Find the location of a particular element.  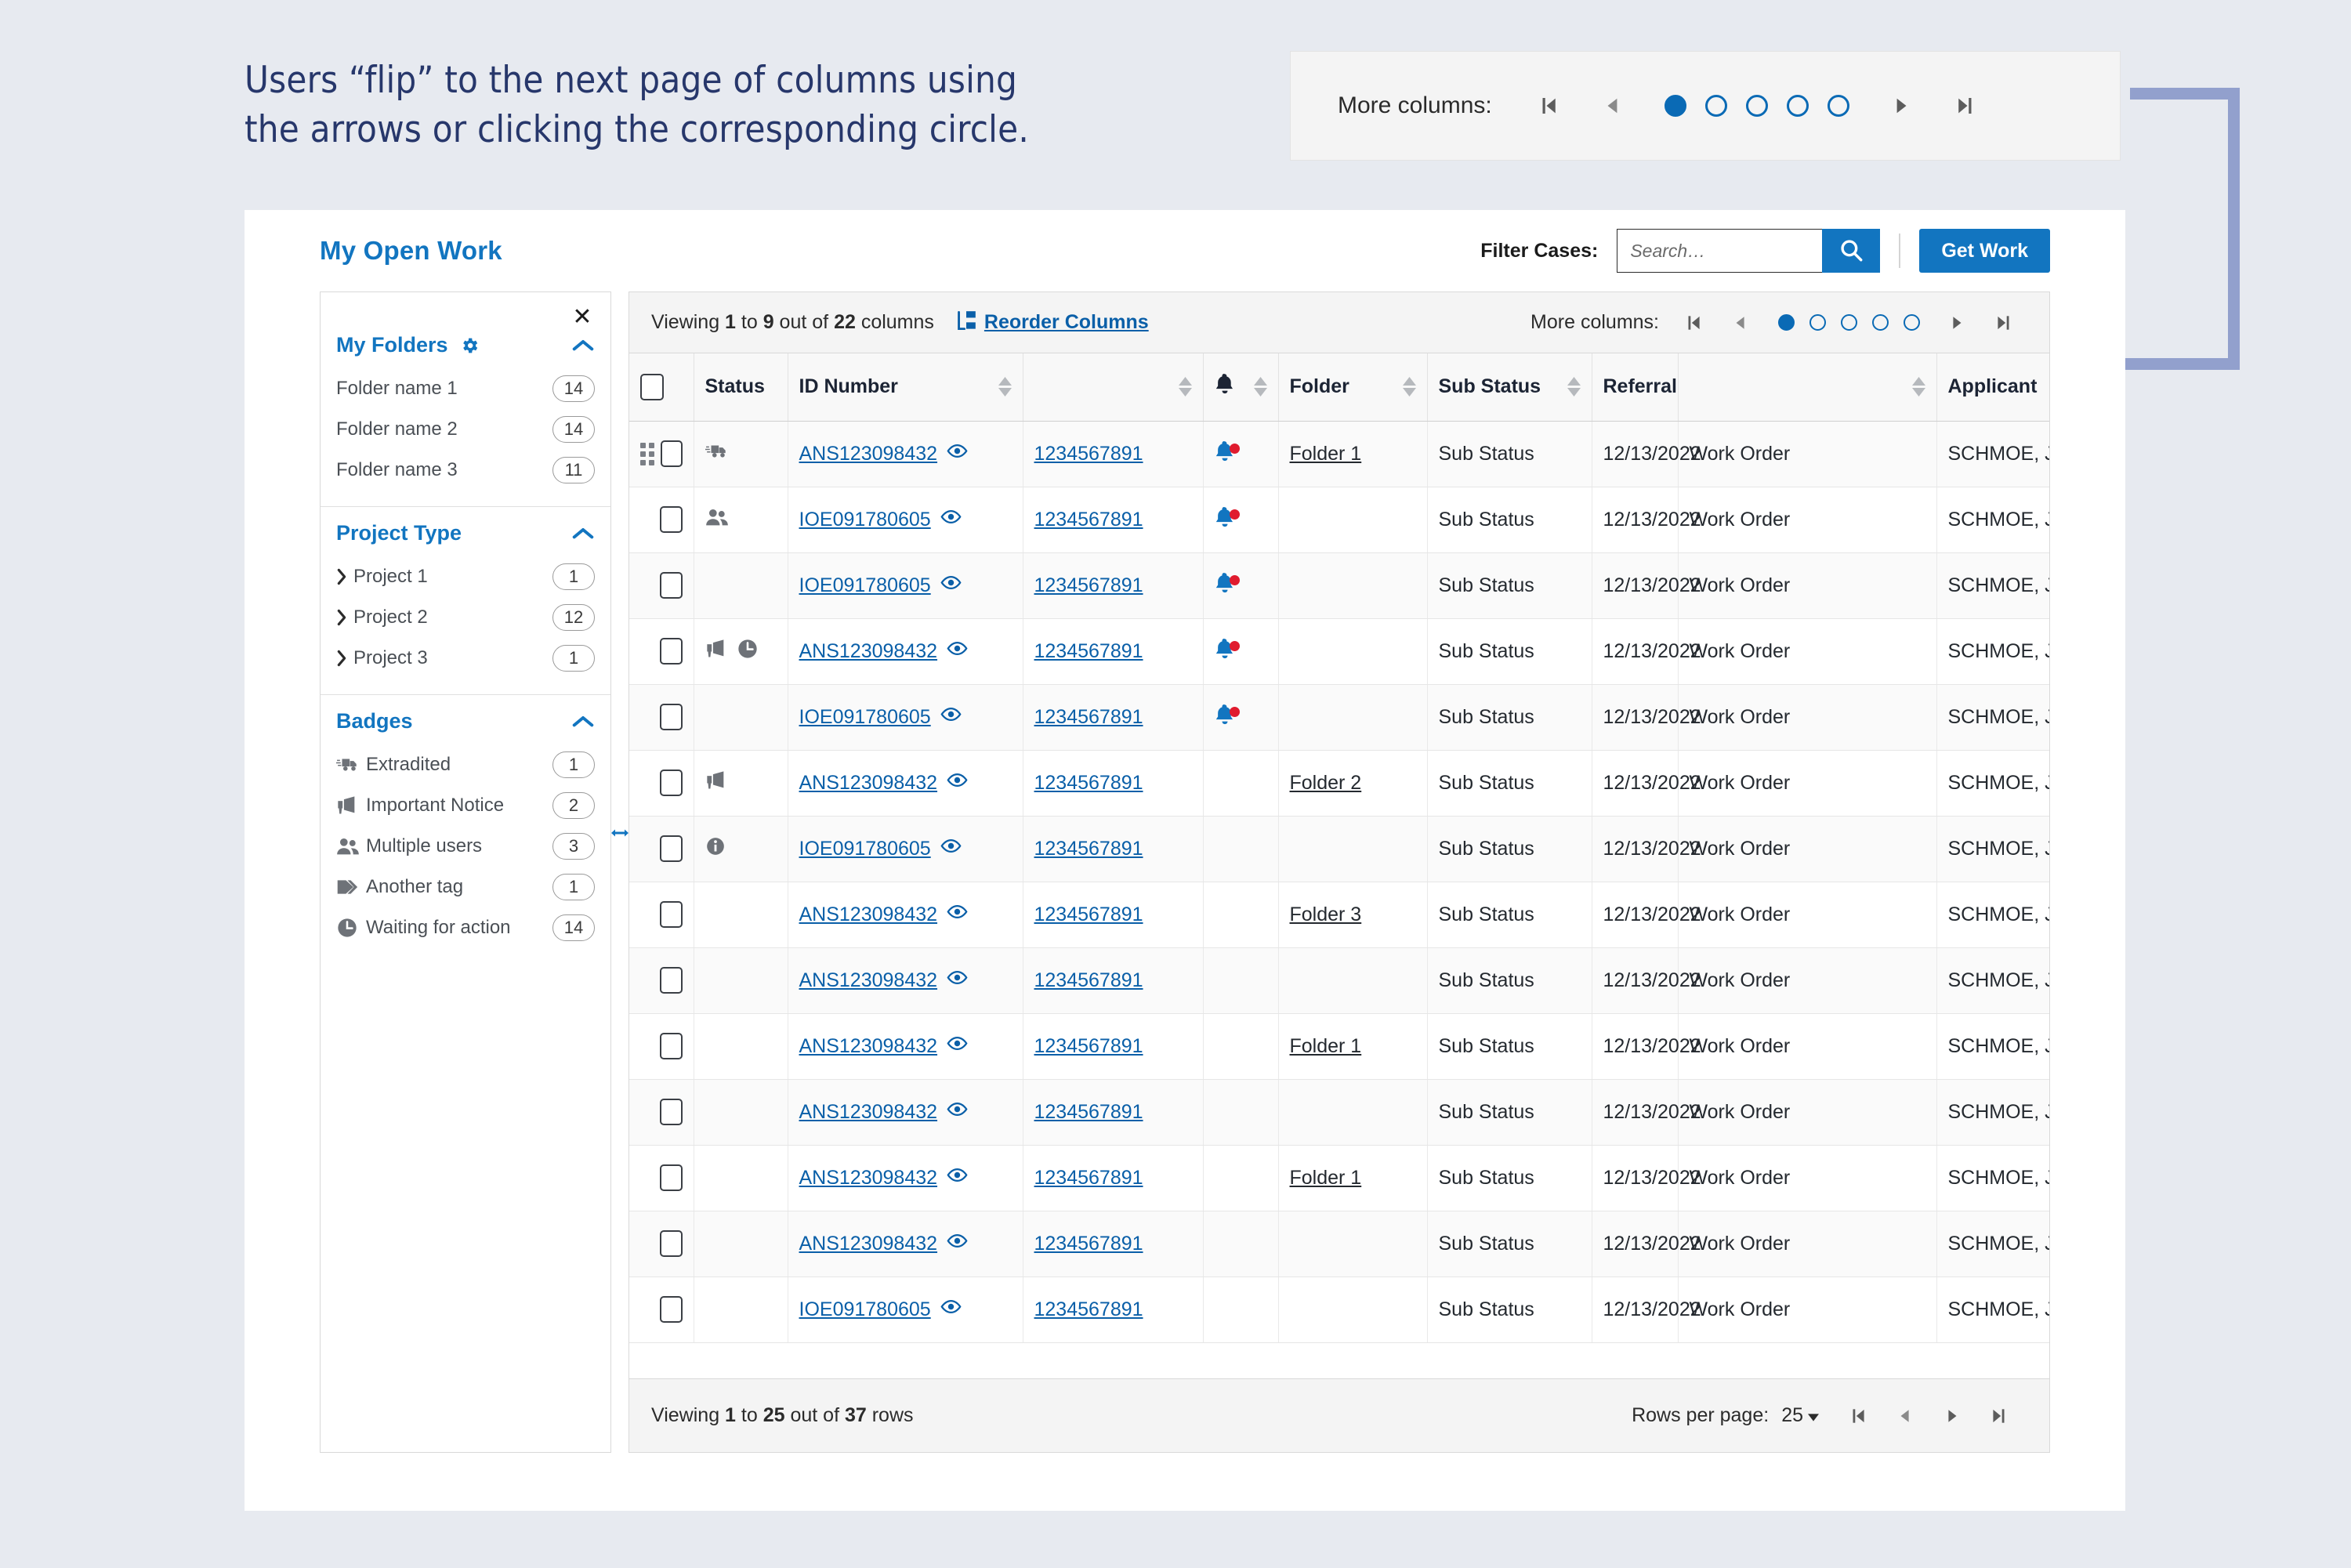

column-header-referral: Referral is located at coordinates (1635, 388).